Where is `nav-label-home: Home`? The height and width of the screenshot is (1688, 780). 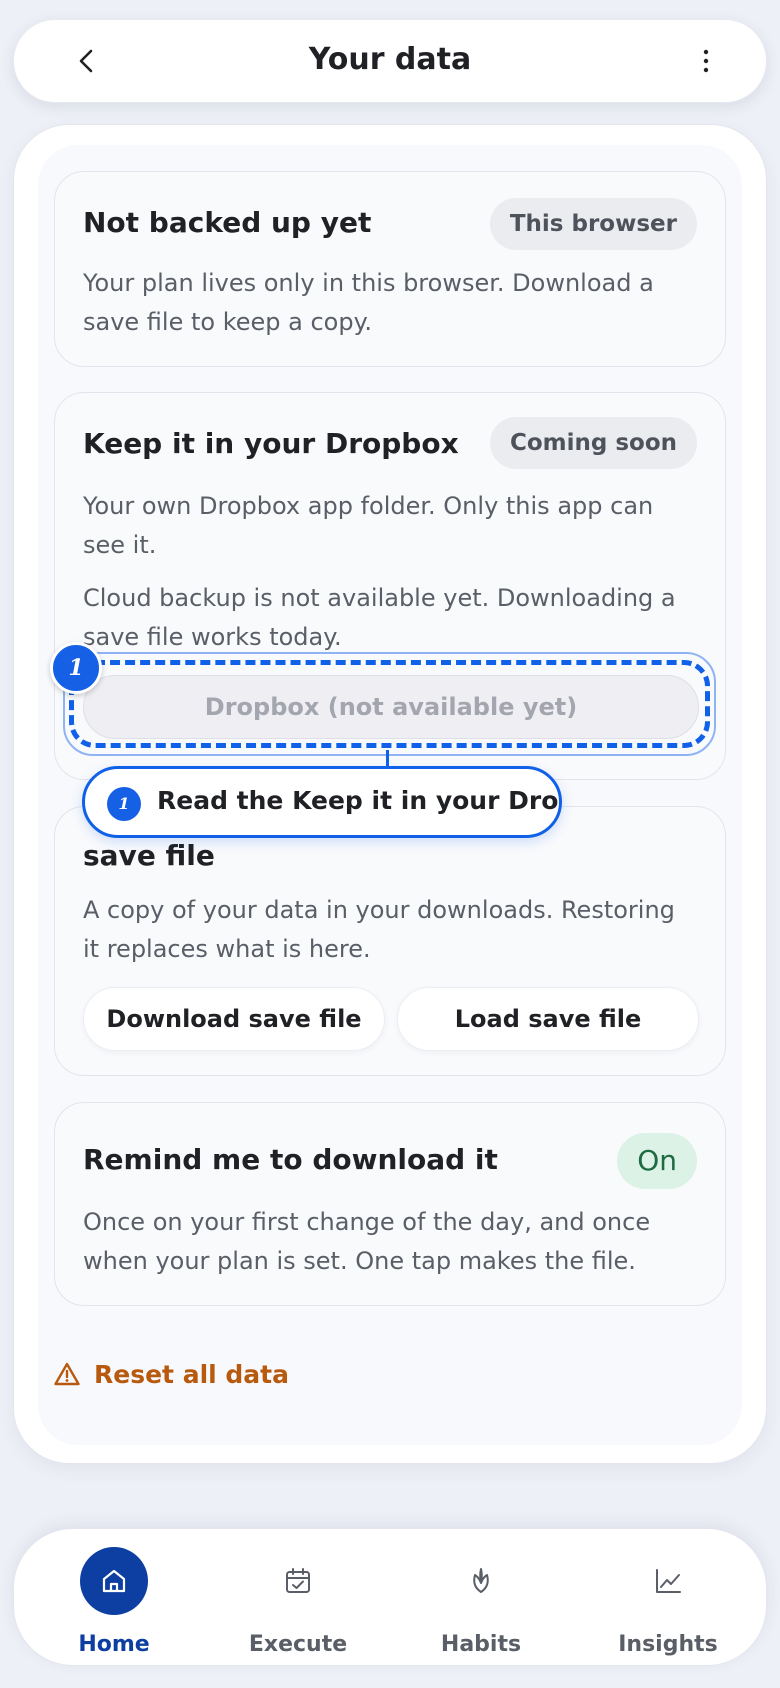
nav-label-home: Home is located at coordinates (114, 1644).